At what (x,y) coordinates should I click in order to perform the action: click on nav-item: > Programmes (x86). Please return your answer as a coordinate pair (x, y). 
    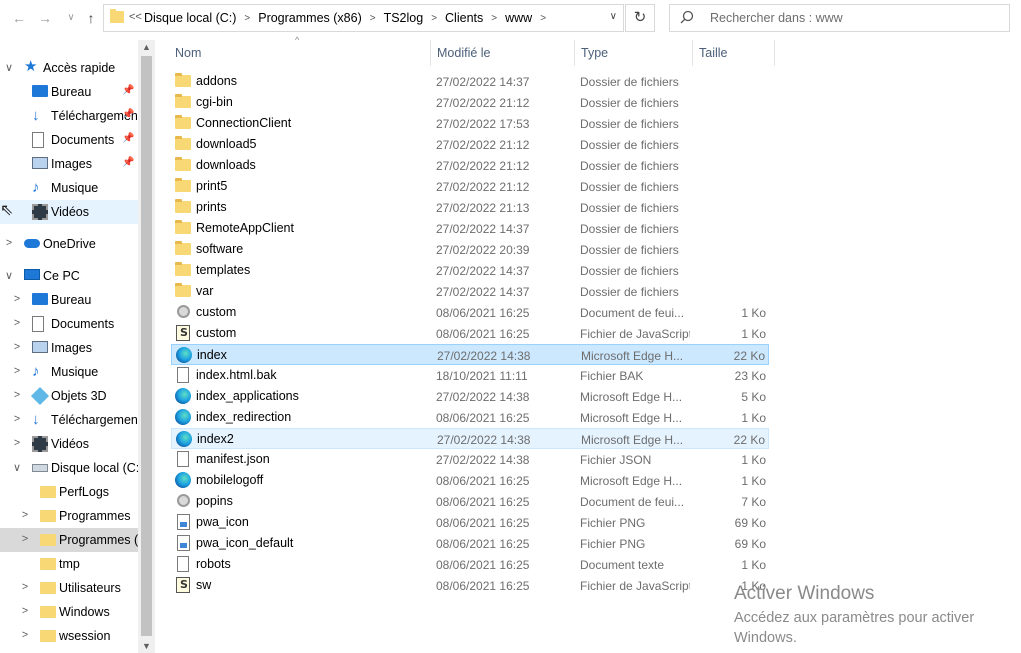
    Looking at the image, I should click on (77, 540).